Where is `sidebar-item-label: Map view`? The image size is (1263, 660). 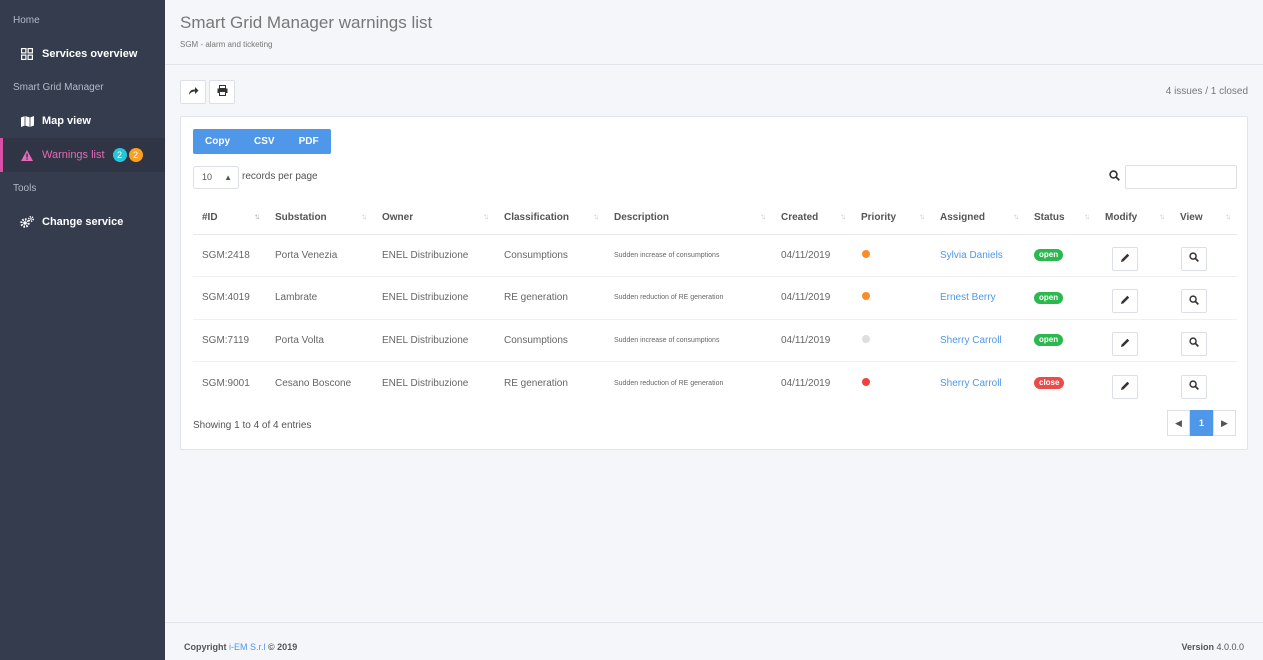
sidebar-item-label: Map view is located at coordinates (66, 121).